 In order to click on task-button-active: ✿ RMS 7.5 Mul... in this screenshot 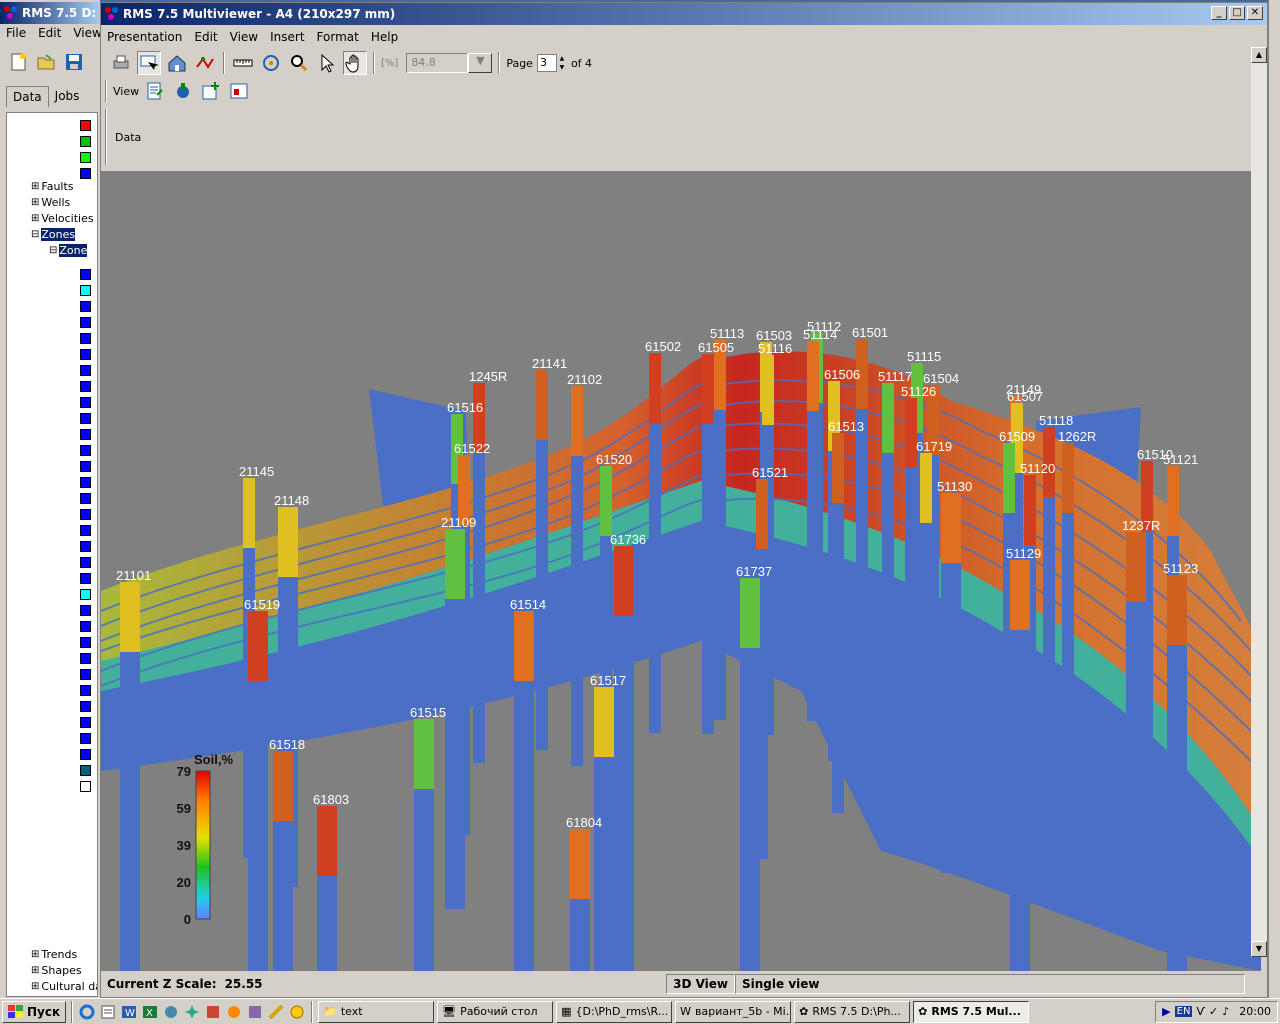, I will do `click(971, 1011)`.